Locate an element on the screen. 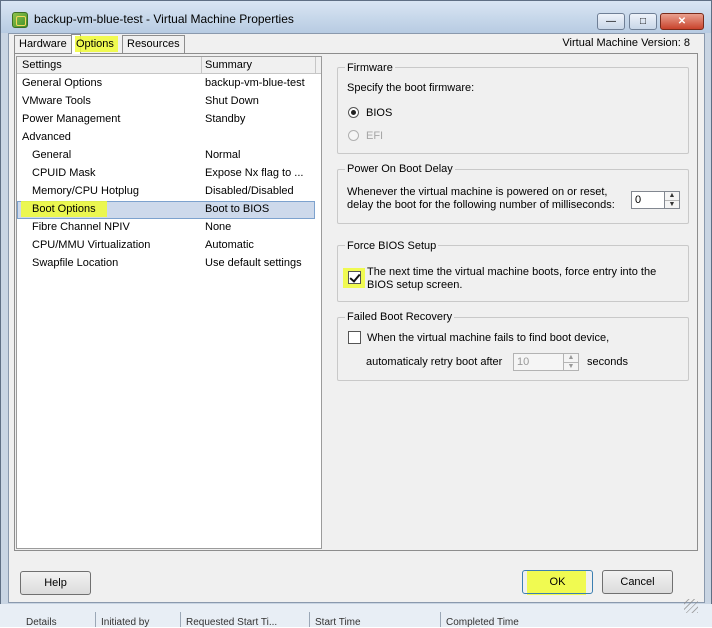 The height and width of the screenshot is (628, 712). row-summary: None is located at coordinates (218, 227).